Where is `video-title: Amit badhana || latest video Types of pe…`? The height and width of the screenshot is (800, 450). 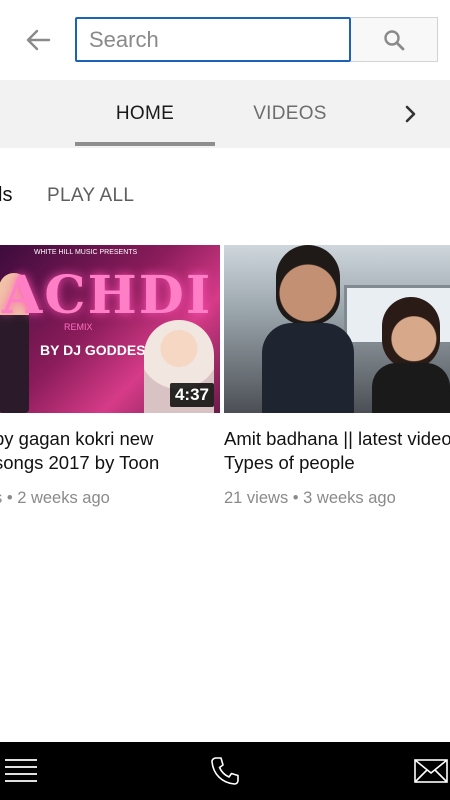
video-title: Amit badhana || latest video Types of pe… is located at coordinates (337, 451).